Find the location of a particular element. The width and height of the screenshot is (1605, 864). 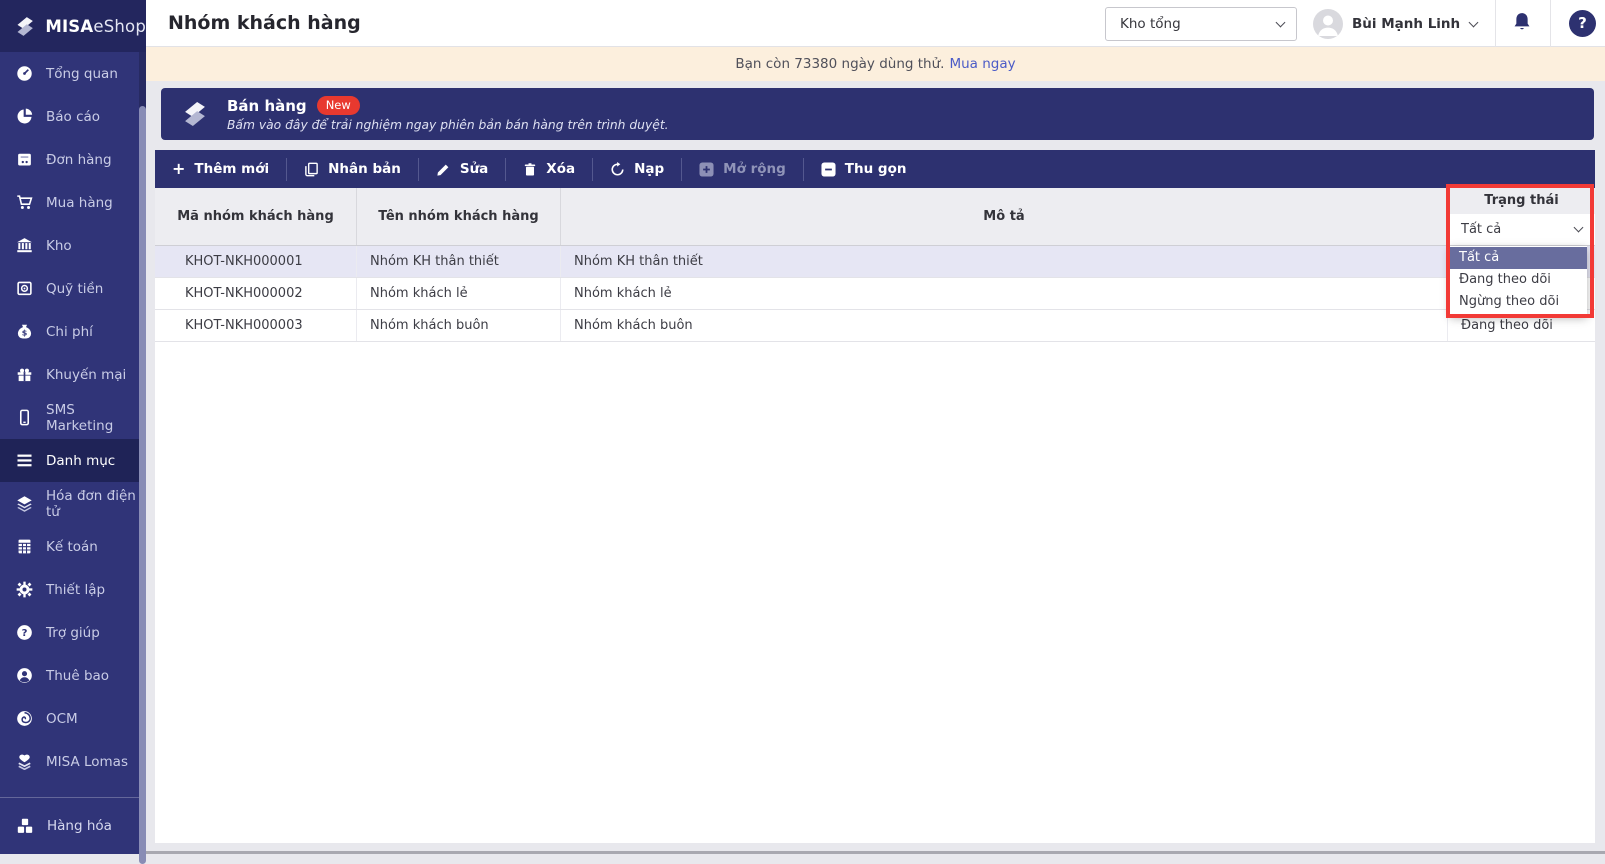

cell-description: Nhóm khách buôn is located at coordinates (1004, 325).